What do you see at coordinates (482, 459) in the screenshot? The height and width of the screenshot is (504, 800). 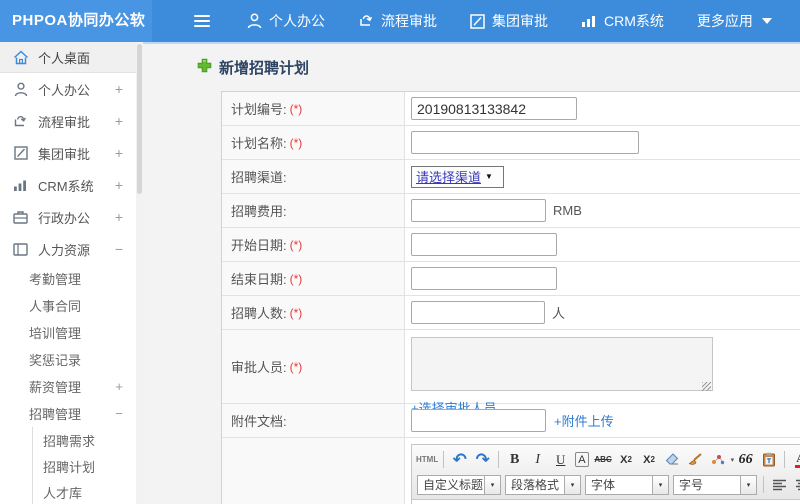 I see `redo-button: ↷` at bounding box center [482, 459].